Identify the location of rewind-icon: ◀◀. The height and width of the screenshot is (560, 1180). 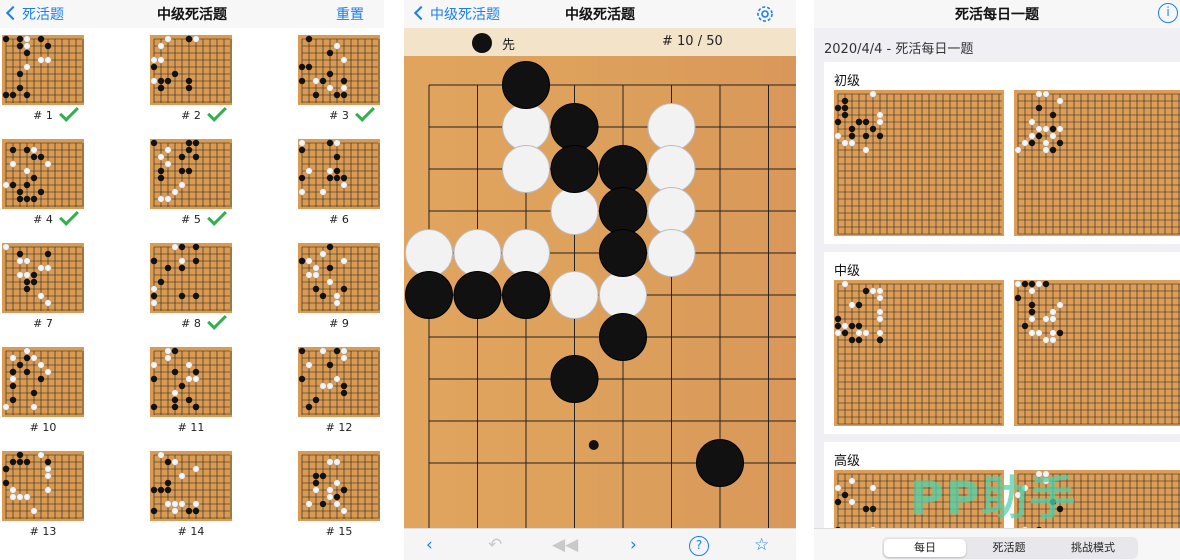
(565, 545).